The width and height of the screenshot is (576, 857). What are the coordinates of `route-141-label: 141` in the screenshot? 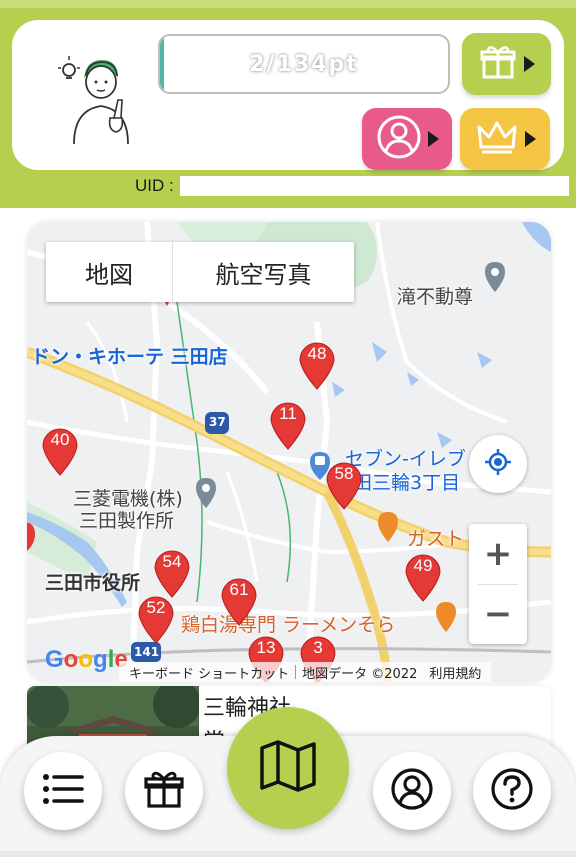 It's located at (147, 652).